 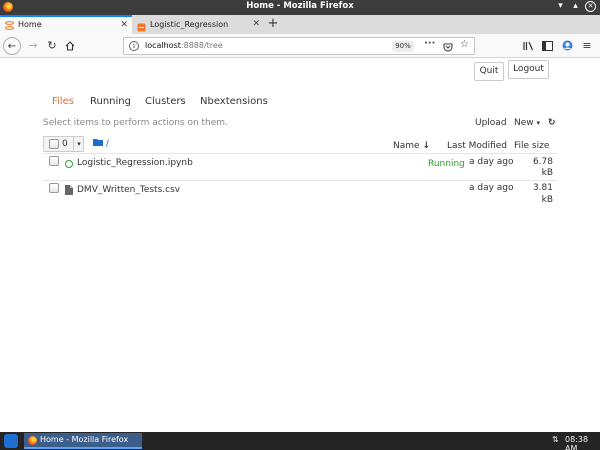 I want to click on file-icon, so click(x=69, y=190).